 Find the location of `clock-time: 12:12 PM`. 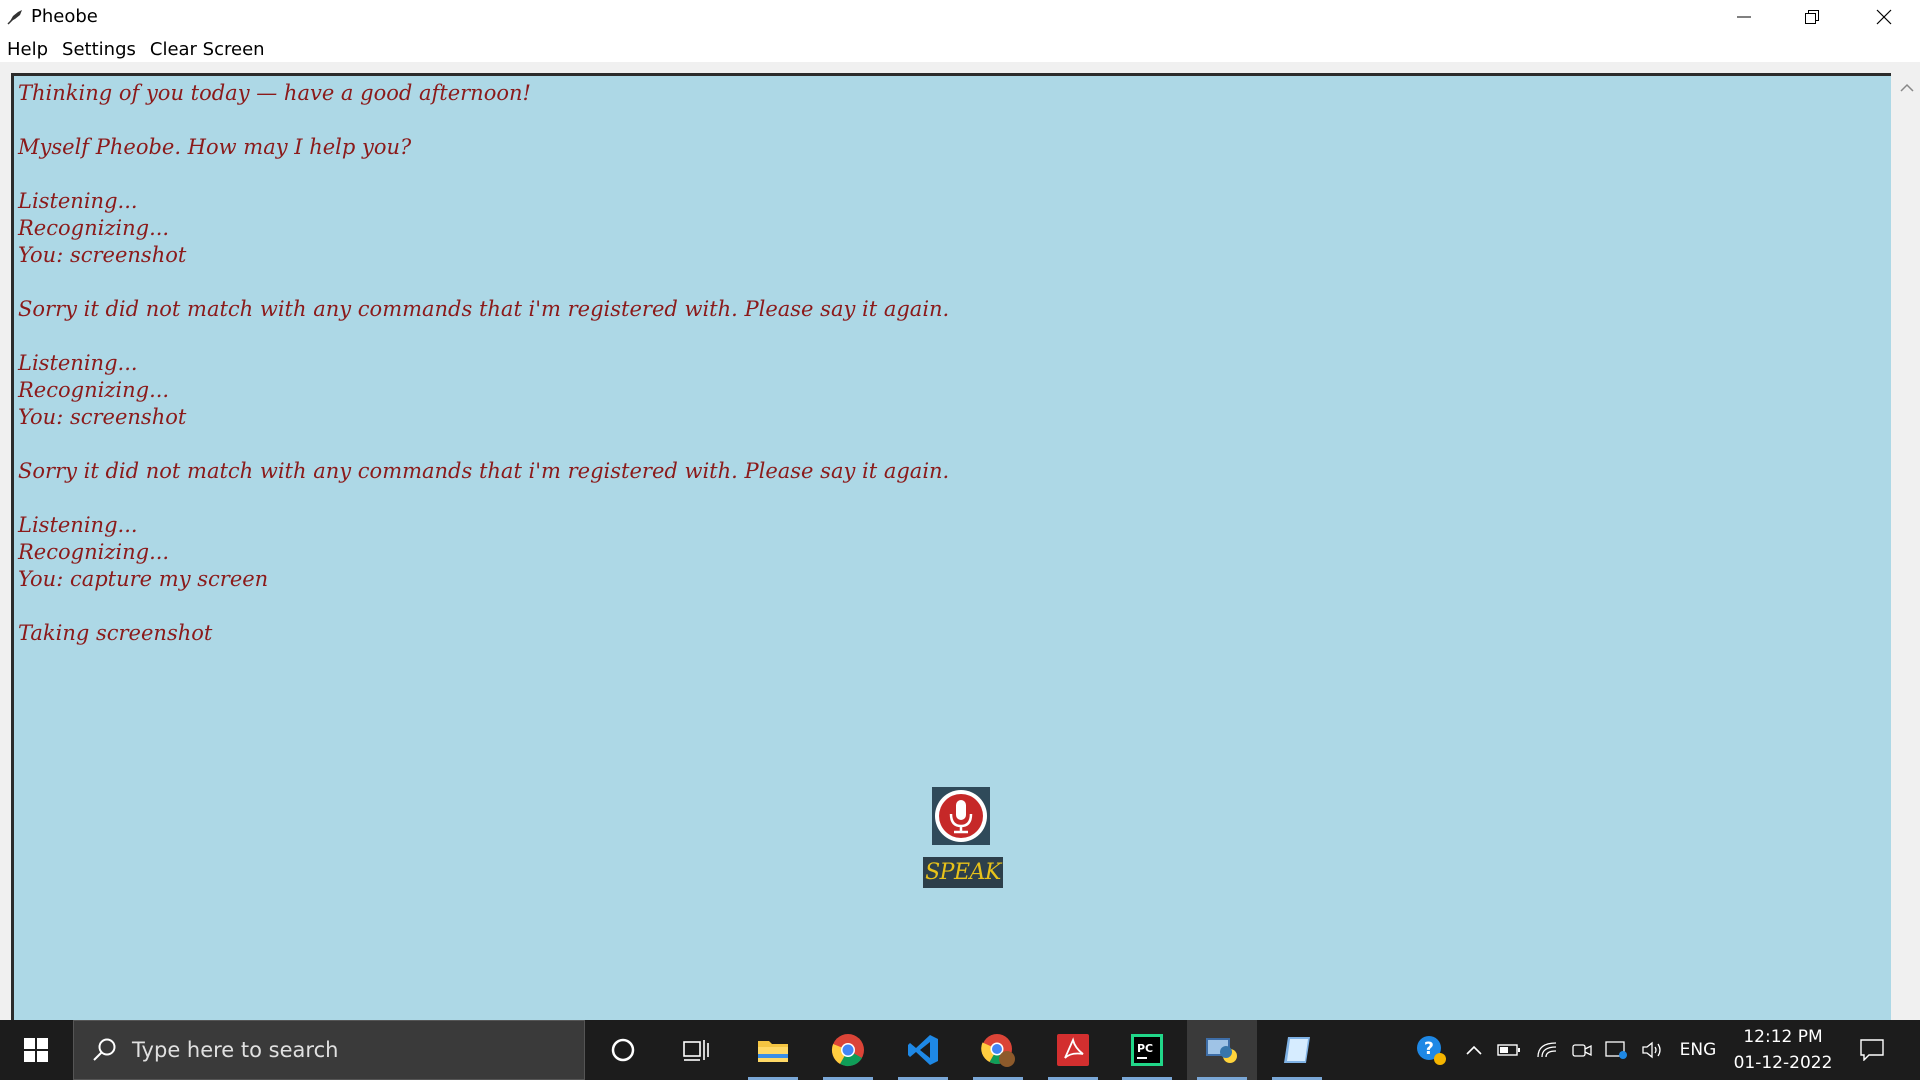

clock-time: 12:12 PM is located at coordinates (1783, 1037).